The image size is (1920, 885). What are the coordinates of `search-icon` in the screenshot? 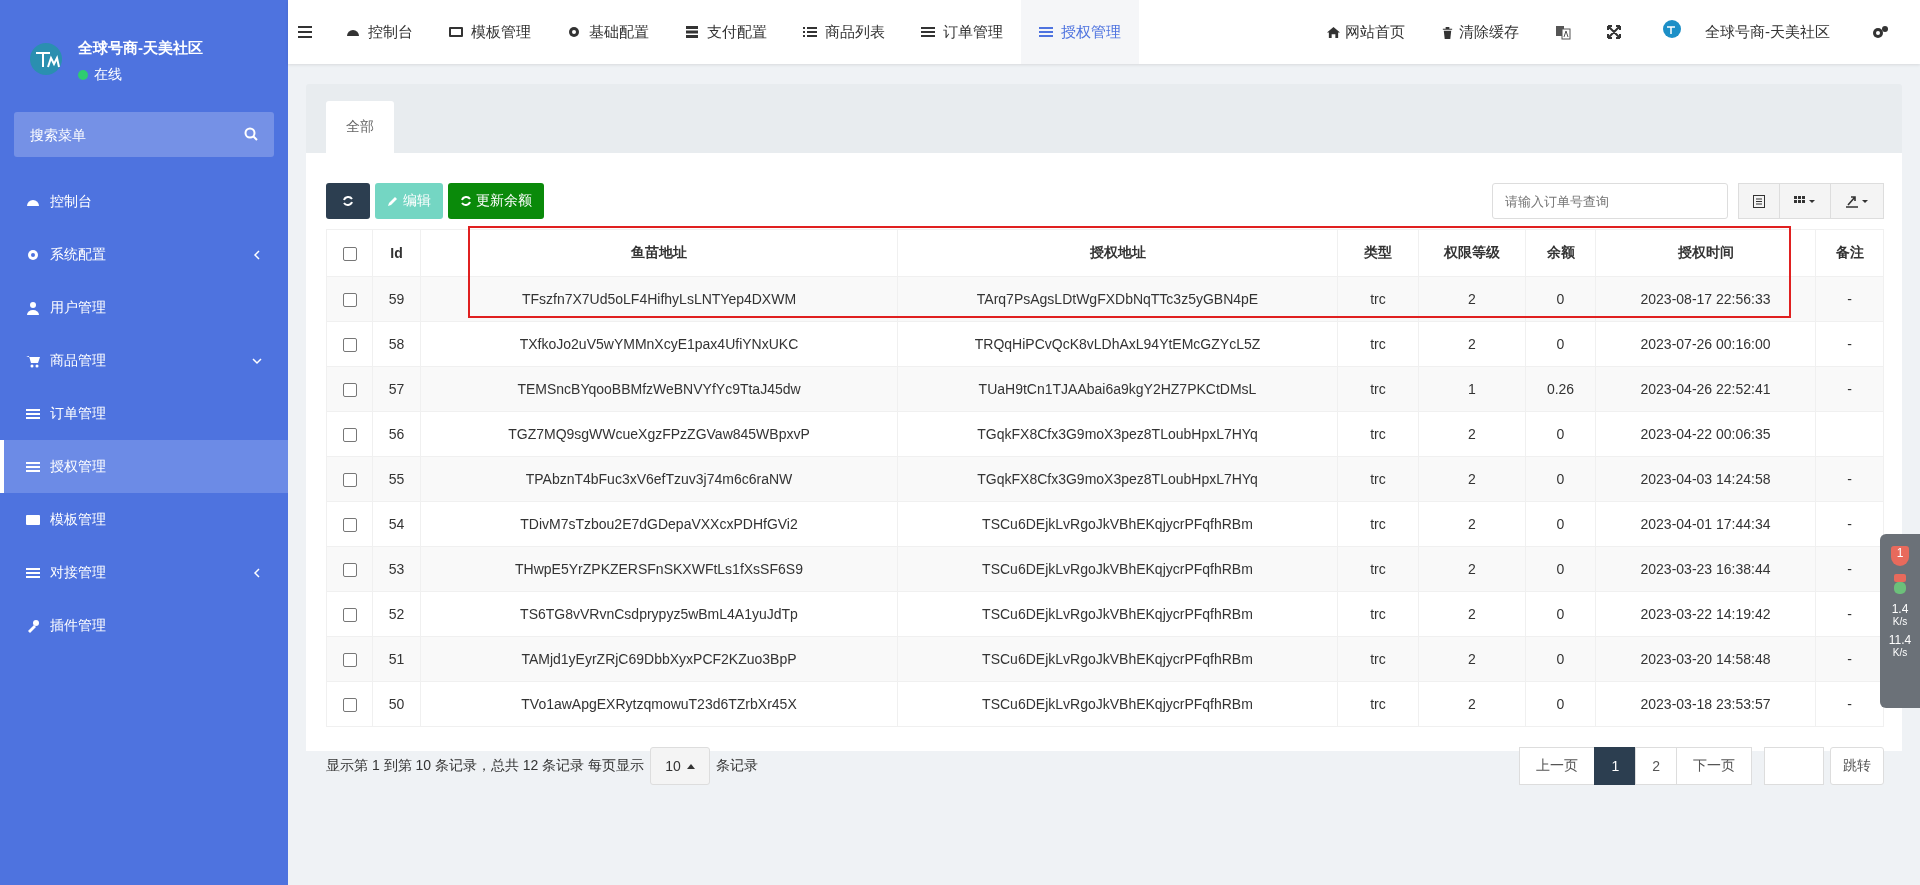 It's located at (251, 134).